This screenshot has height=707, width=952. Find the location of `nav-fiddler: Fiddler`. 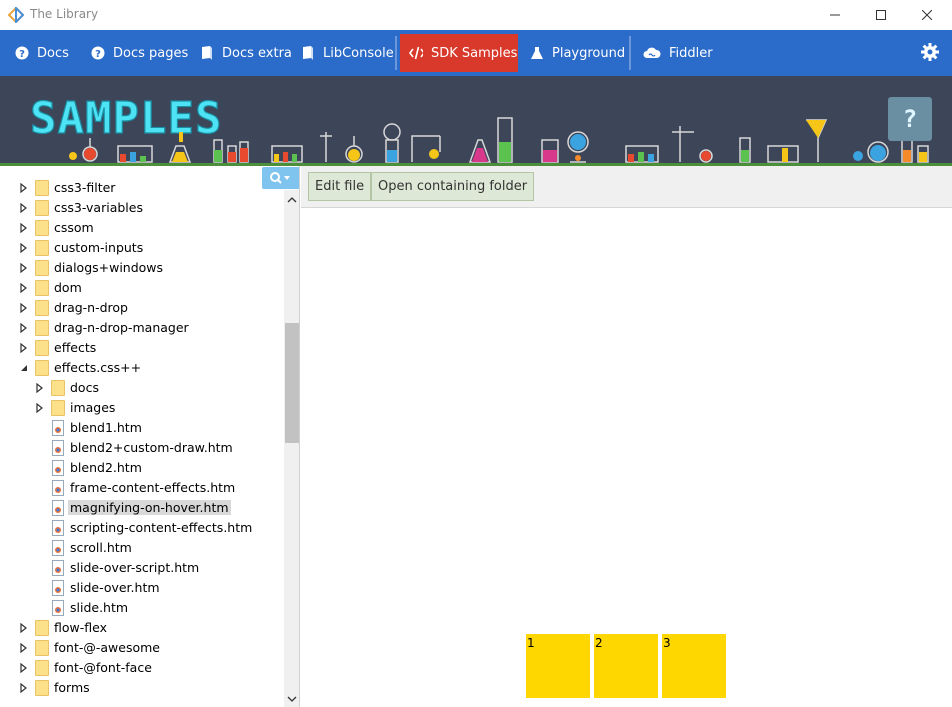

nav-fiddler: Fiddler is located at coordinates (678, 53).